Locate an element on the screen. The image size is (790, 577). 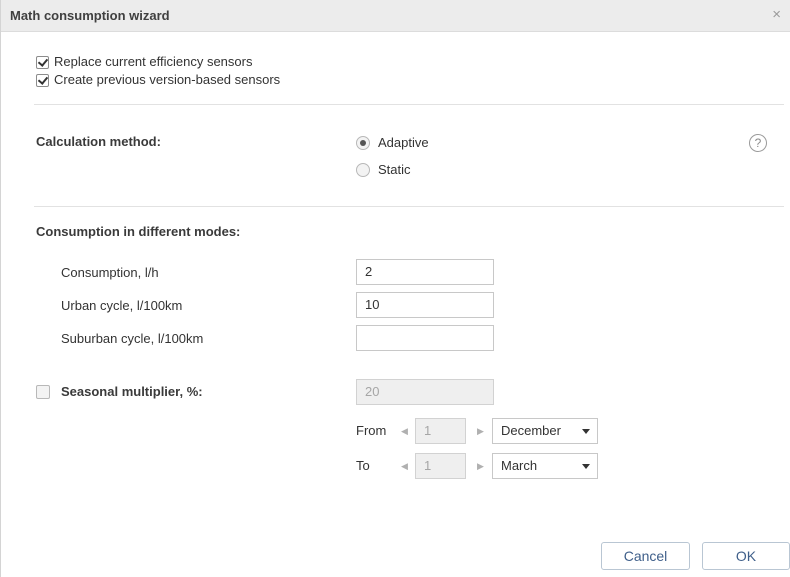
from-month-value: December is located at coordinates (531, 430).